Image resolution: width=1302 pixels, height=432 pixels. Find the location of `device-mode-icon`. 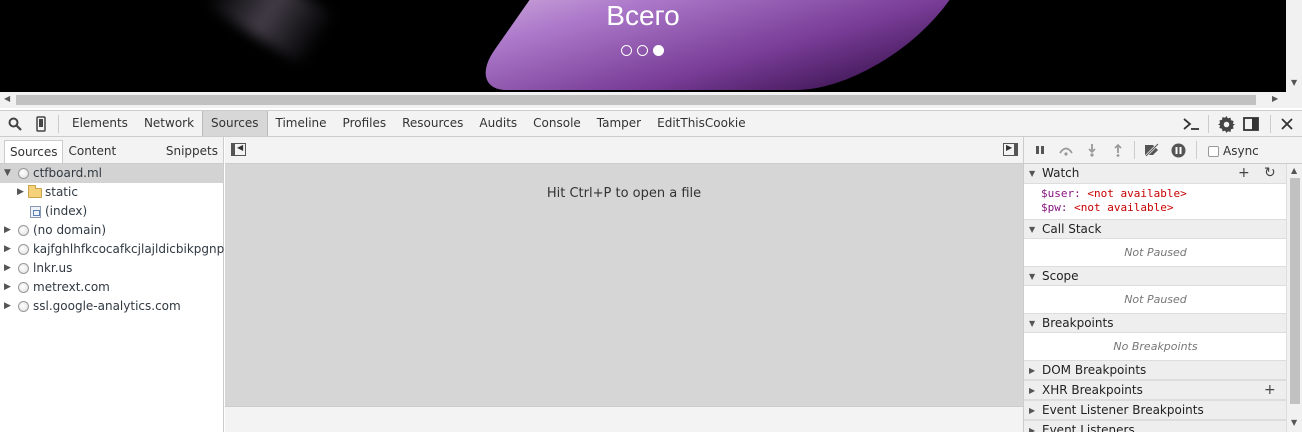

device-mode-icon is located at coordinates (41, 124).